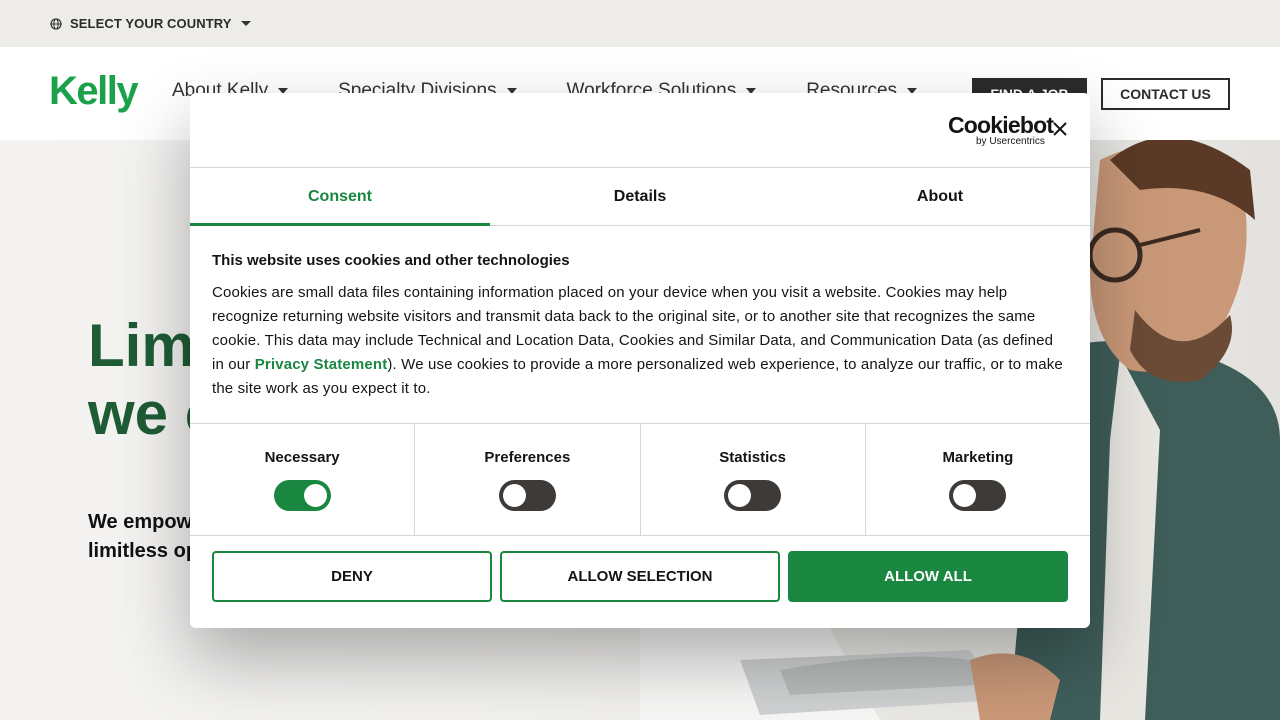  Describe the element at coordinates (978, 457) in the screenshot. I see `category-label: Marketing` at that location.